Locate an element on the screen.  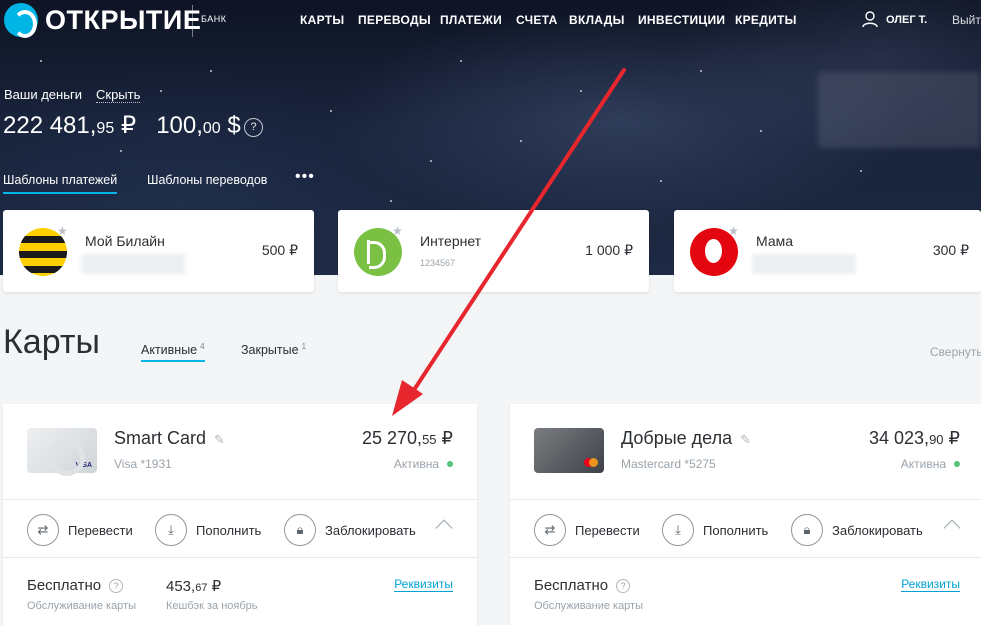
card-name: Smart Card ✎ is located at coordinates (169, 438).